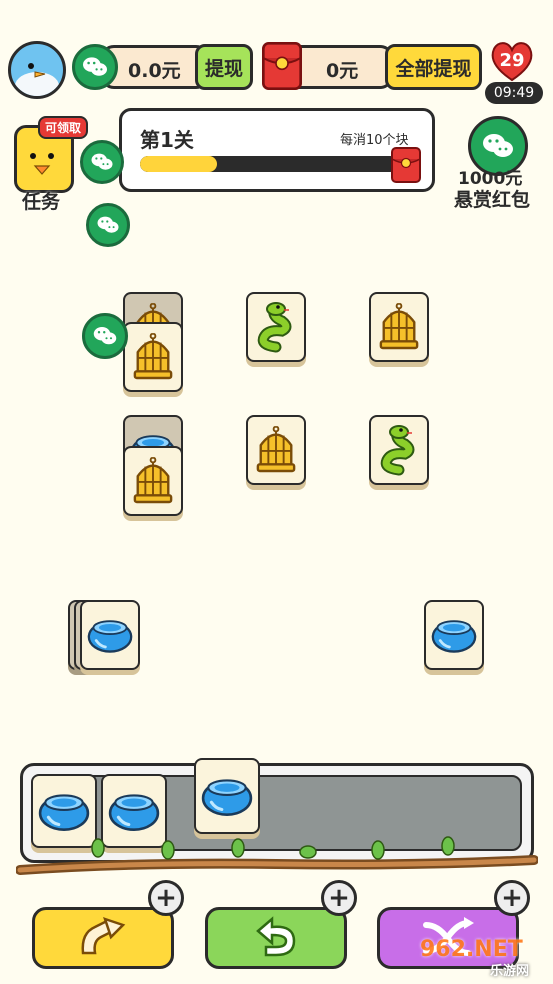 The height and width of the screenshot is (984, 553). I want to click on avatar, so click(37, 70).